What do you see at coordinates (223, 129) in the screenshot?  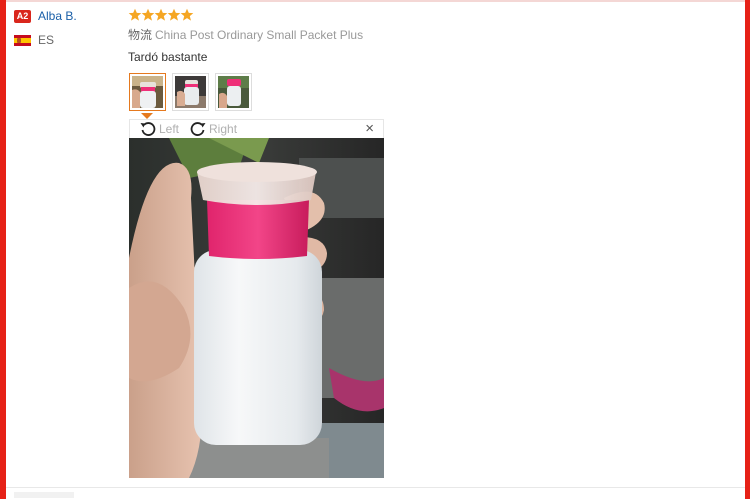 I see `rotate-right-label: Right` at bounding box center [223, 129].